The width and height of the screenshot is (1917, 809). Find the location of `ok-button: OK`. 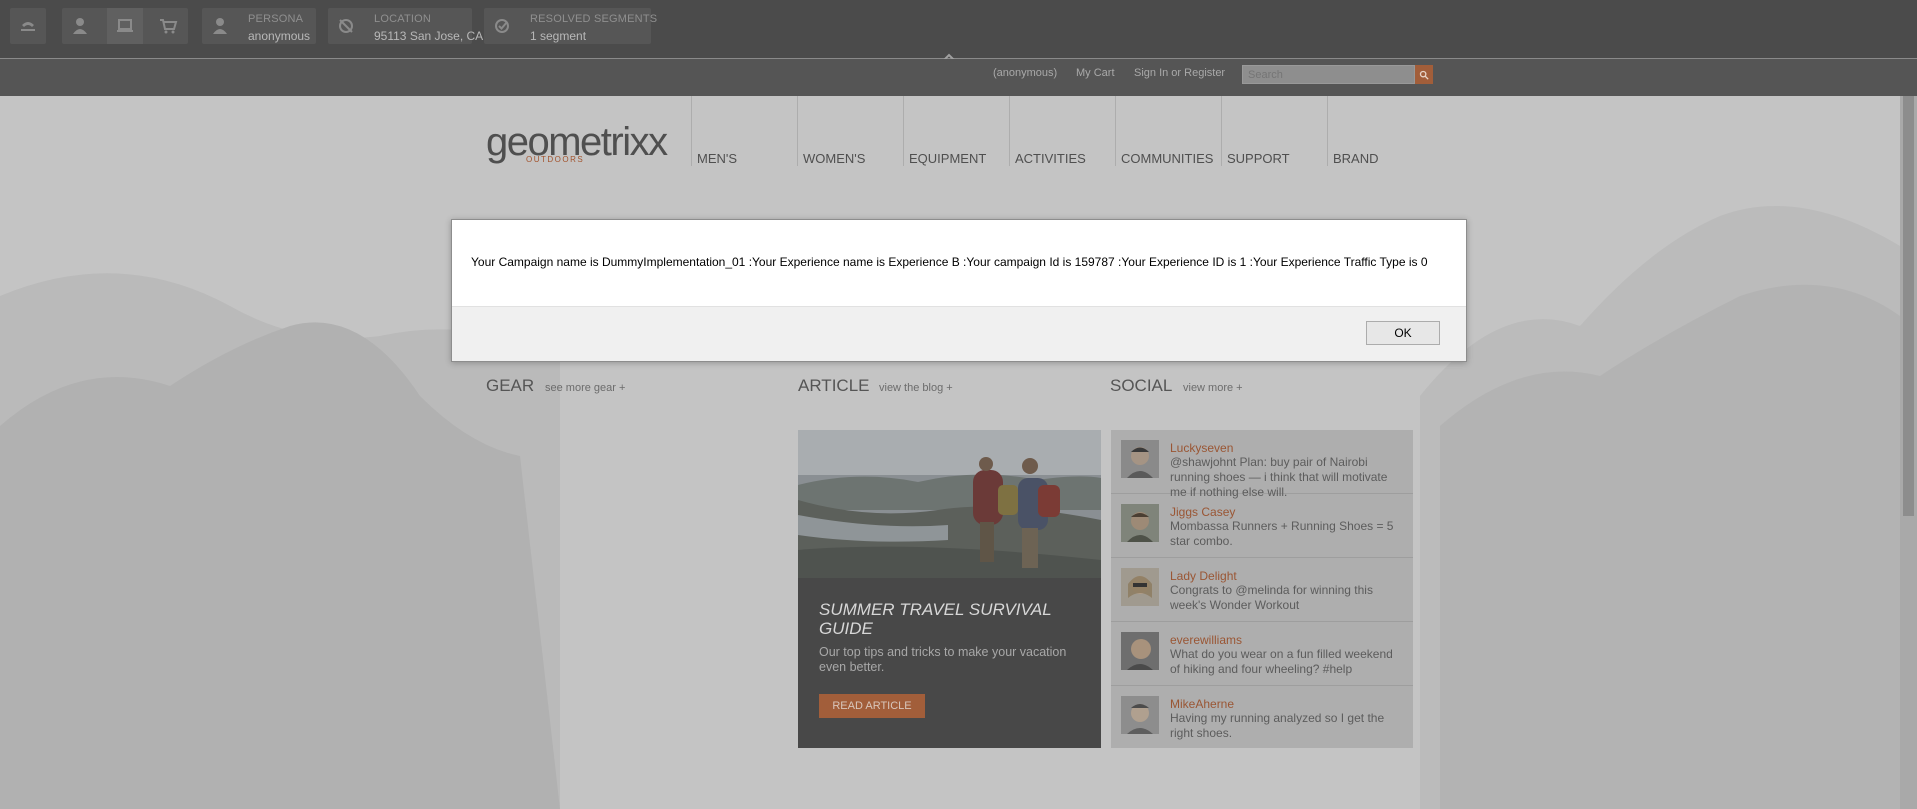

ok-button: OK is located at coordinates (1403, 333).